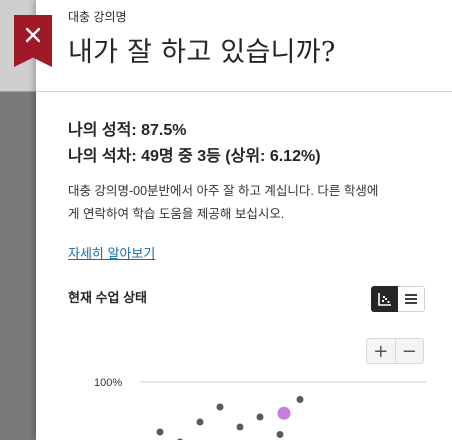  I want to click on close-icon, so click(33, 35).